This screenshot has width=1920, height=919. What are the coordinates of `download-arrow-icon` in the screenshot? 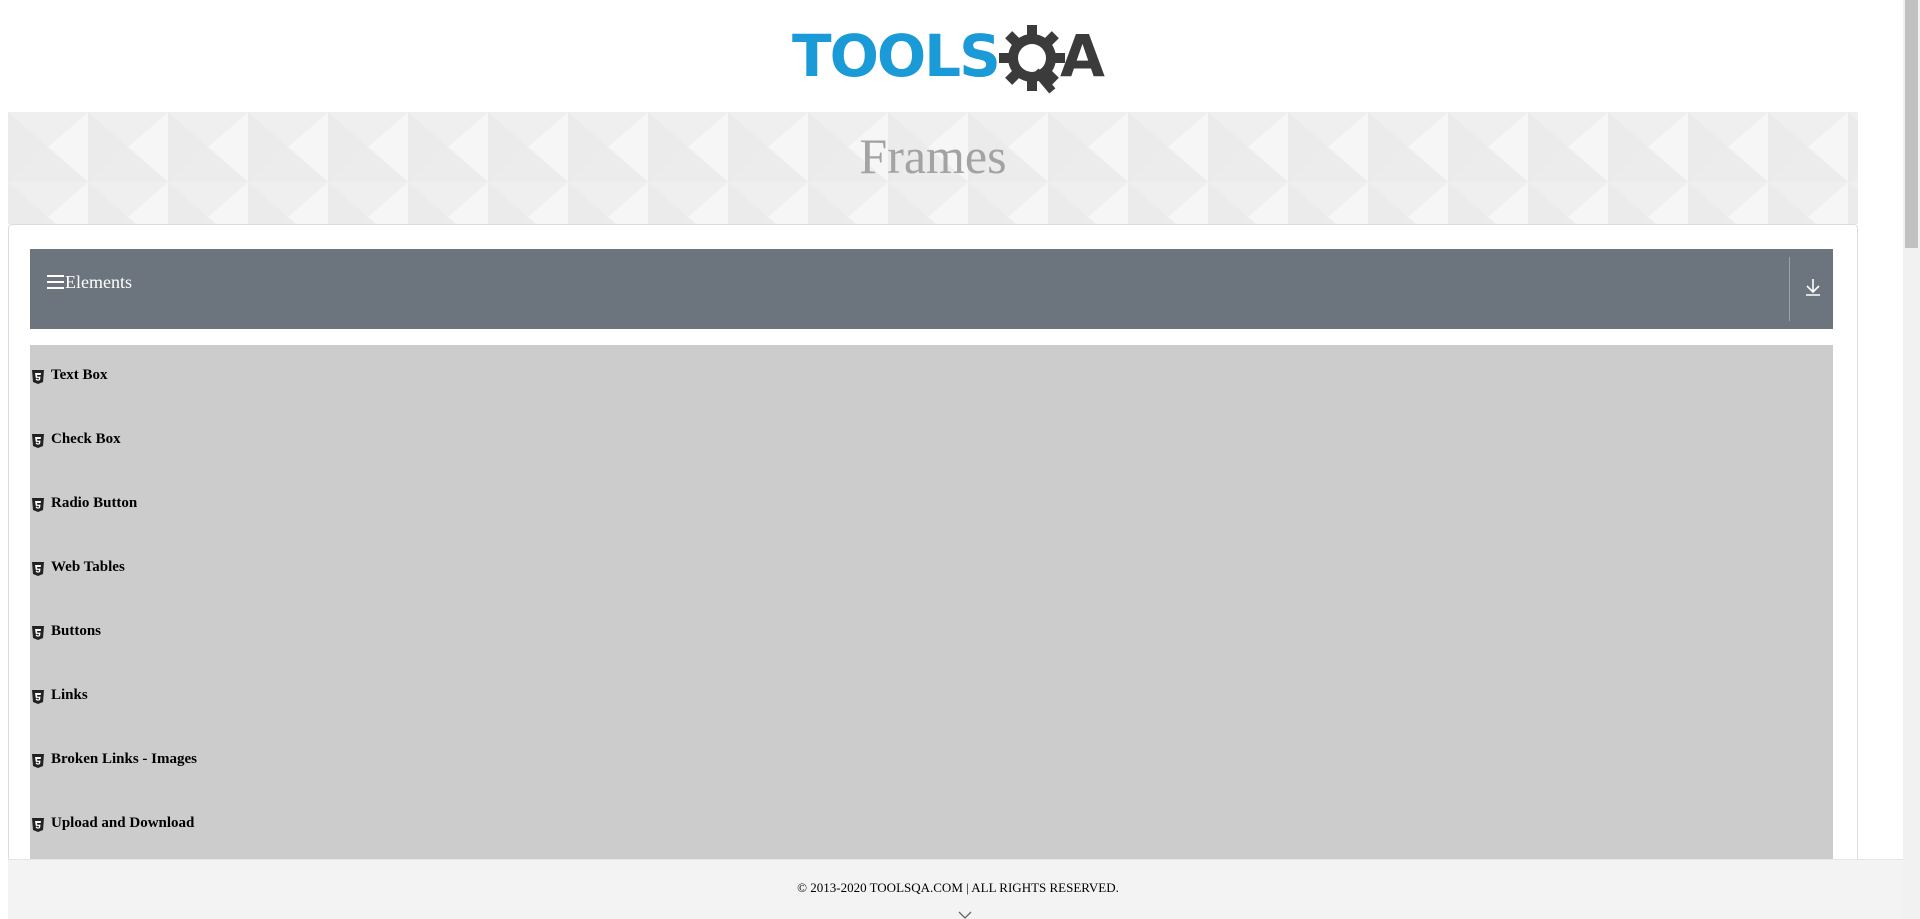 It's located at (1813, 287).